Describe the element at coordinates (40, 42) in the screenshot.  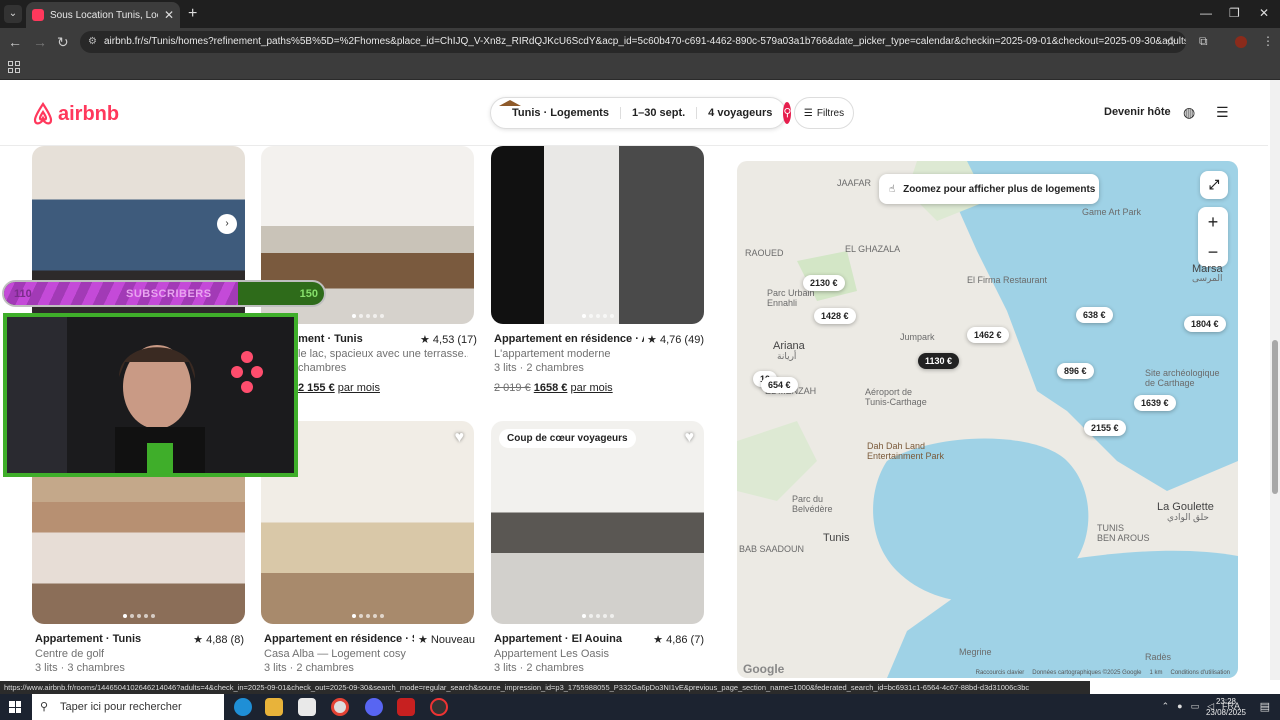
I see `forward-icon: →` at that location.